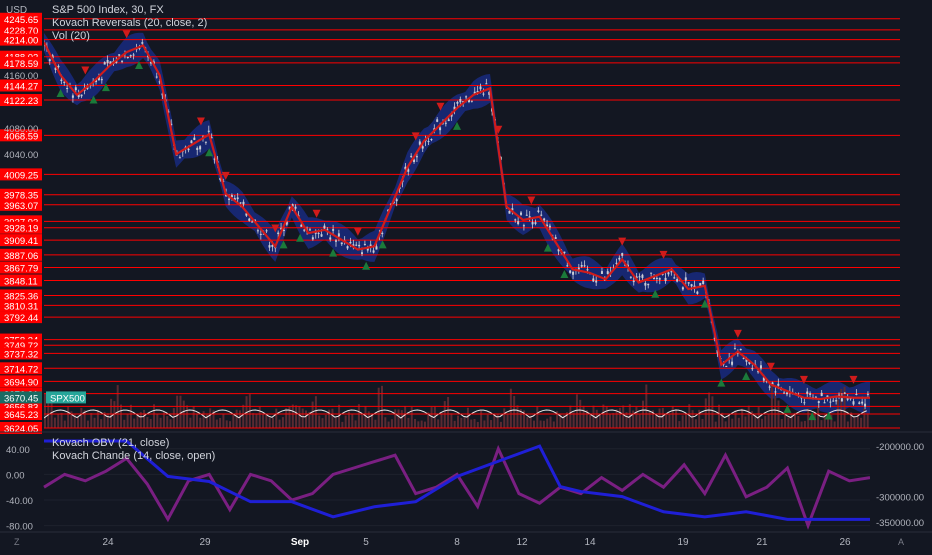 This screenshot has width=932, height=555. What do you see at coordinates (901, 542) in the screenshot?
I see `auto-scale-button: A` at bounding box center [901, 542].